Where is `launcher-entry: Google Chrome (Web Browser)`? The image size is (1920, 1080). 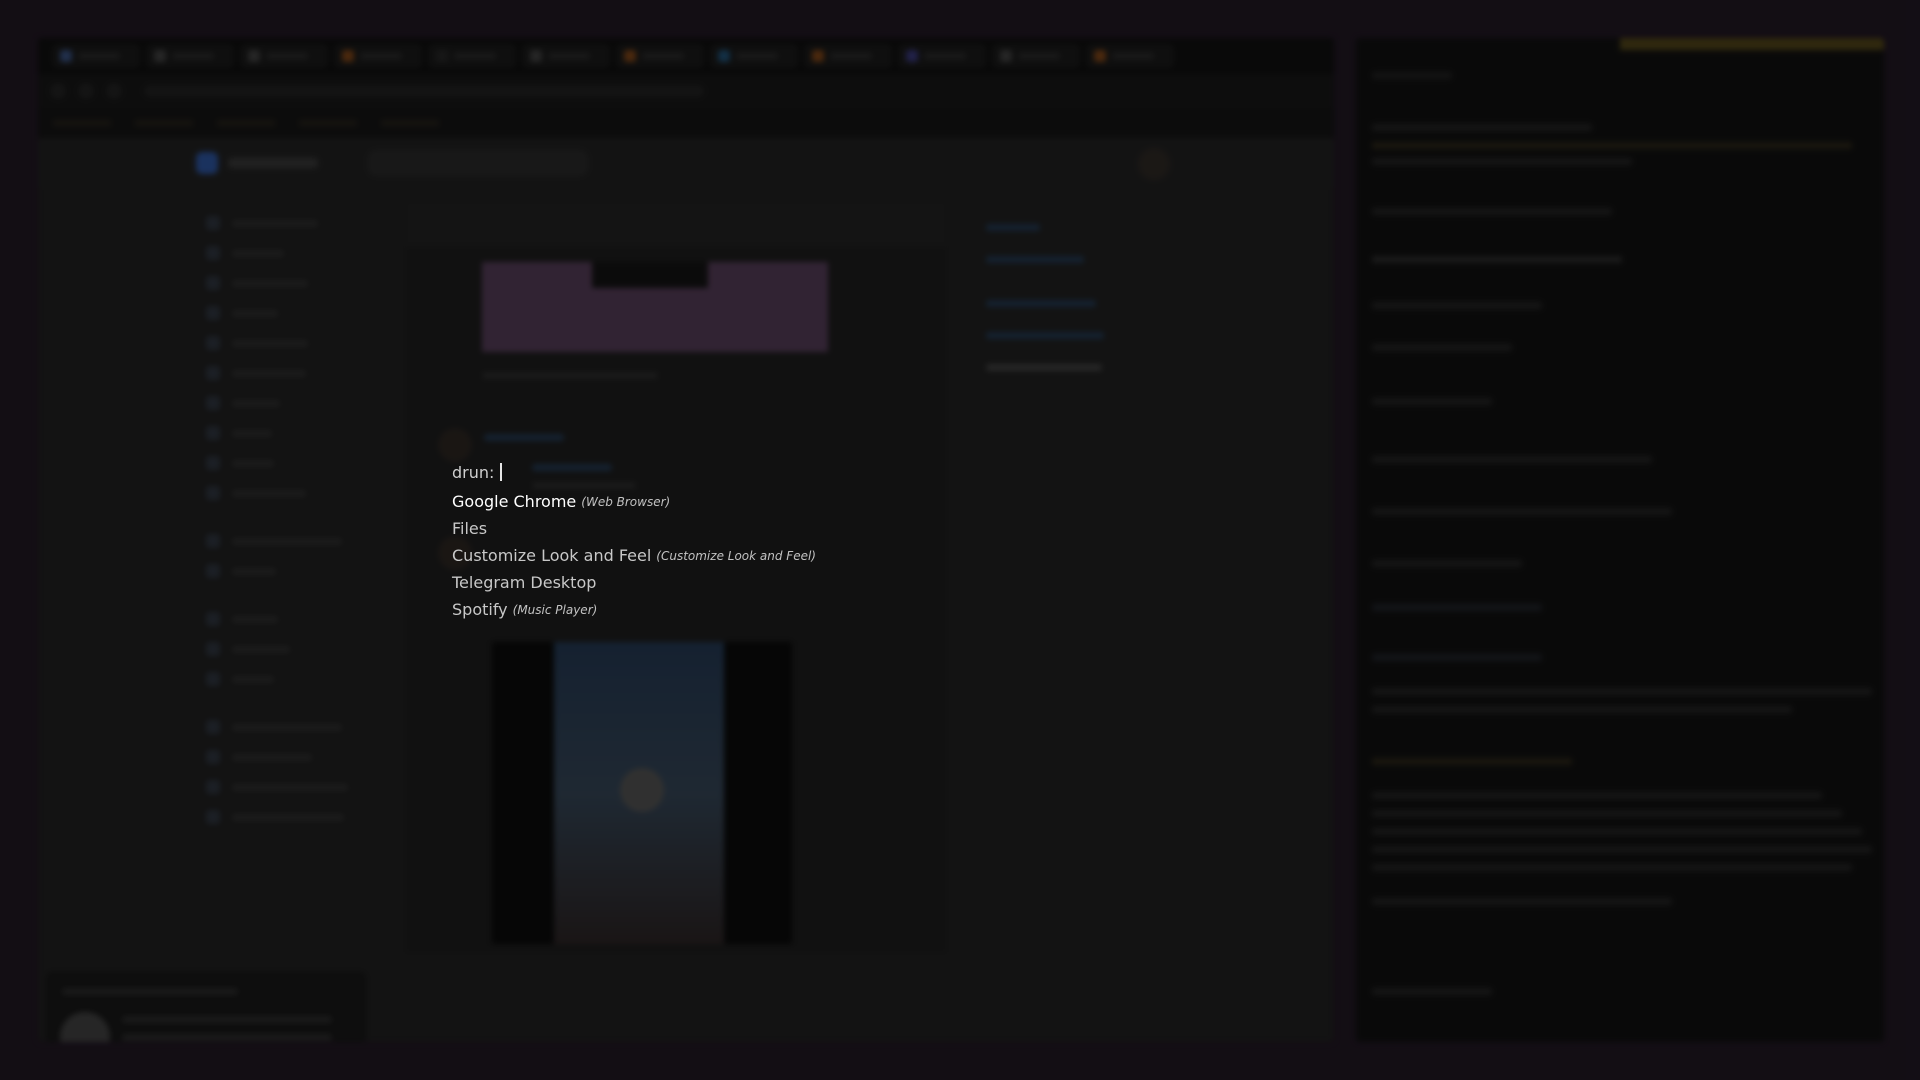 launcher-entry: Google Chrome (Web Browser) is located at coordinates (662, 501).